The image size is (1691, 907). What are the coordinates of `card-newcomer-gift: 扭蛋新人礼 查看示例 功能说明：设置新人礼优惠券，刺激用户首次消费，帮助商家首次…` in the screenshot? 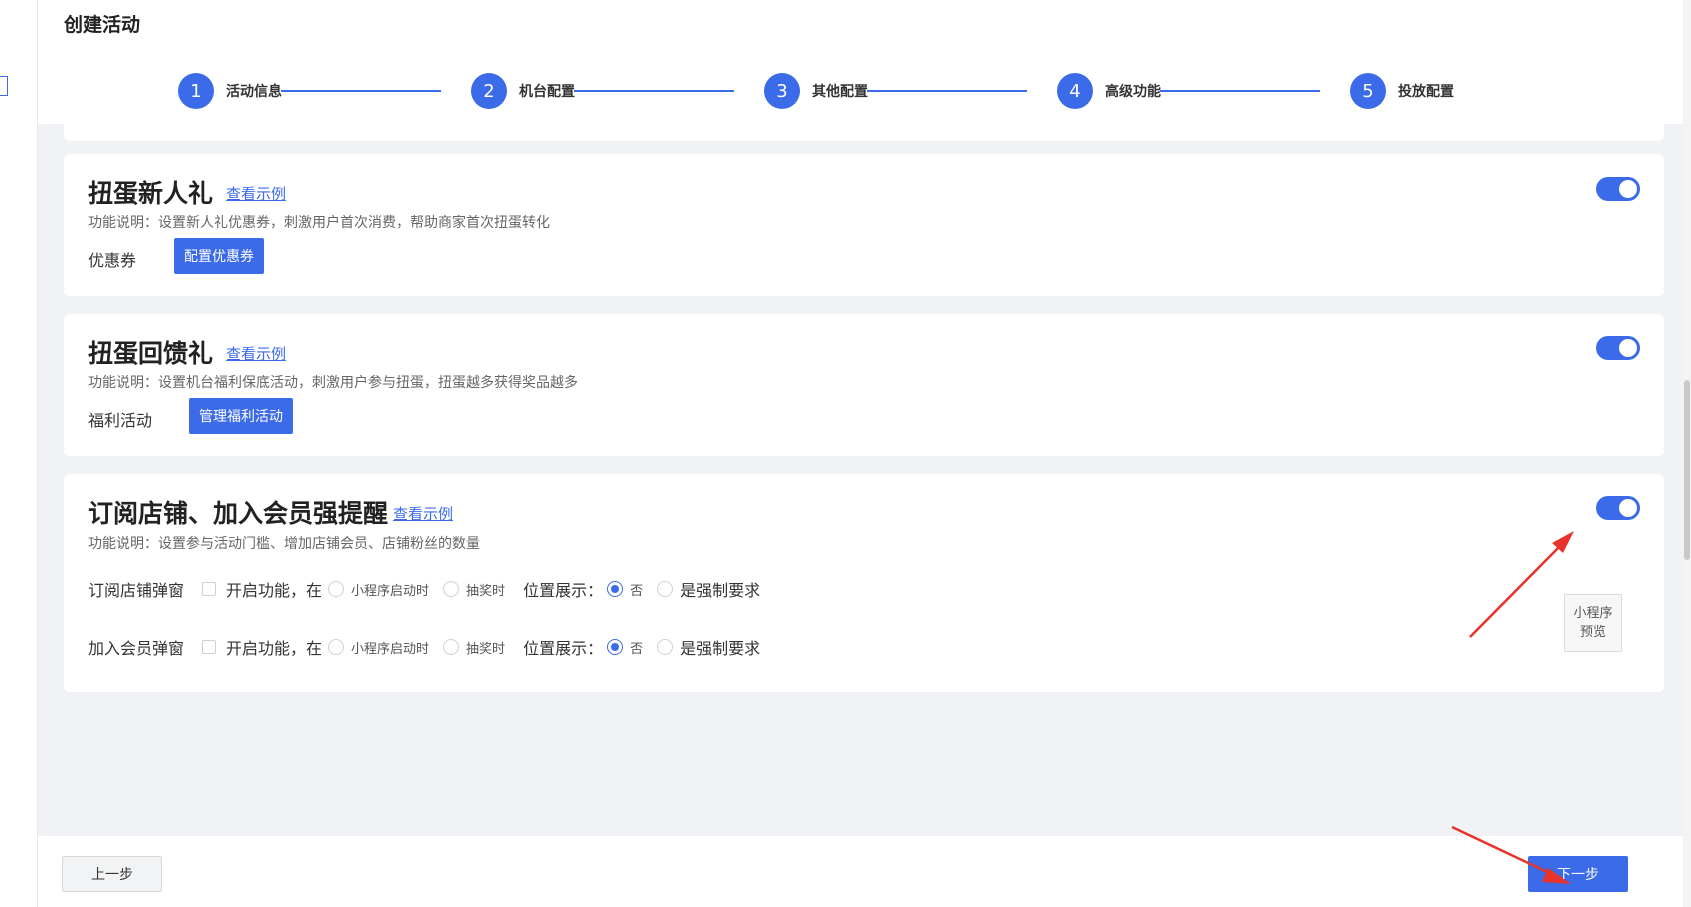 It's located at (864, 225).